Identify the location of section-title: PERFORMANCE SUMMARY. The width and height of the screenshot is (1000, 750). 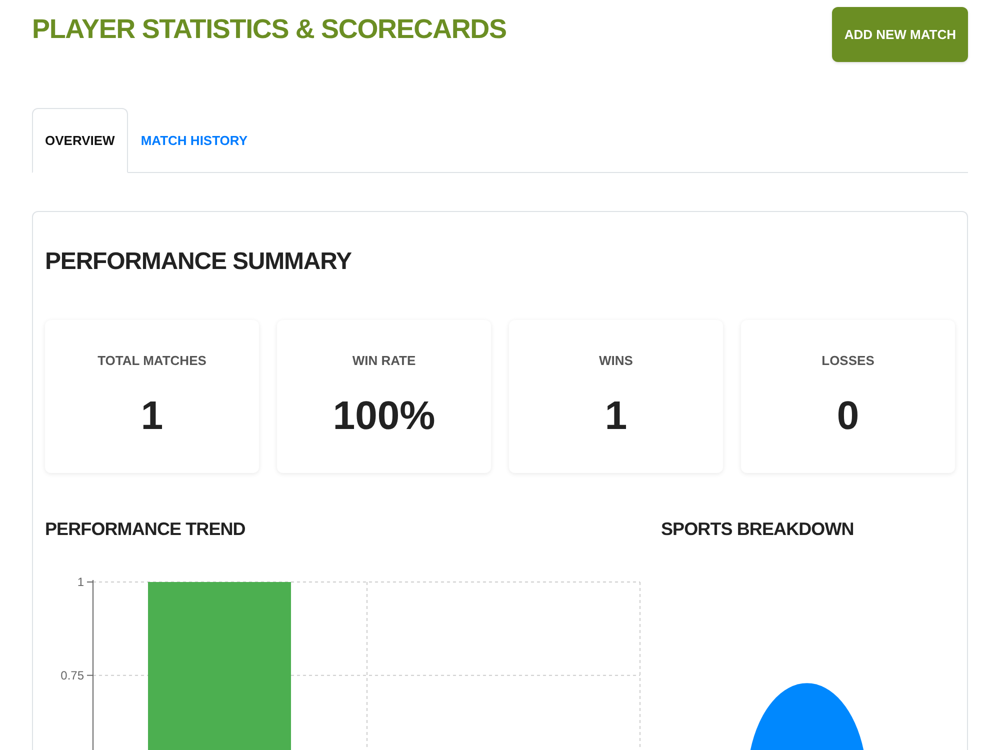
(198, 262).